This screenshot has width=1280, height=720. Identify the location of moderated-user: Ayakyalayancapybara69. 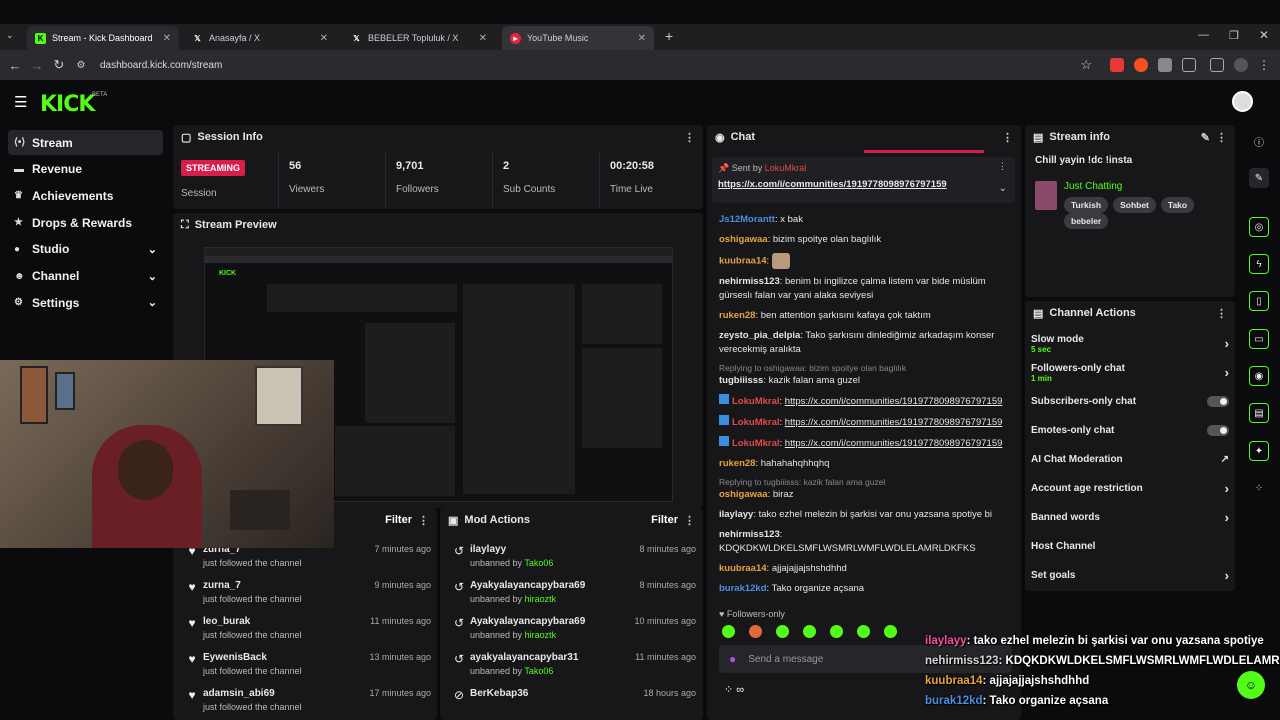
(527, 621).